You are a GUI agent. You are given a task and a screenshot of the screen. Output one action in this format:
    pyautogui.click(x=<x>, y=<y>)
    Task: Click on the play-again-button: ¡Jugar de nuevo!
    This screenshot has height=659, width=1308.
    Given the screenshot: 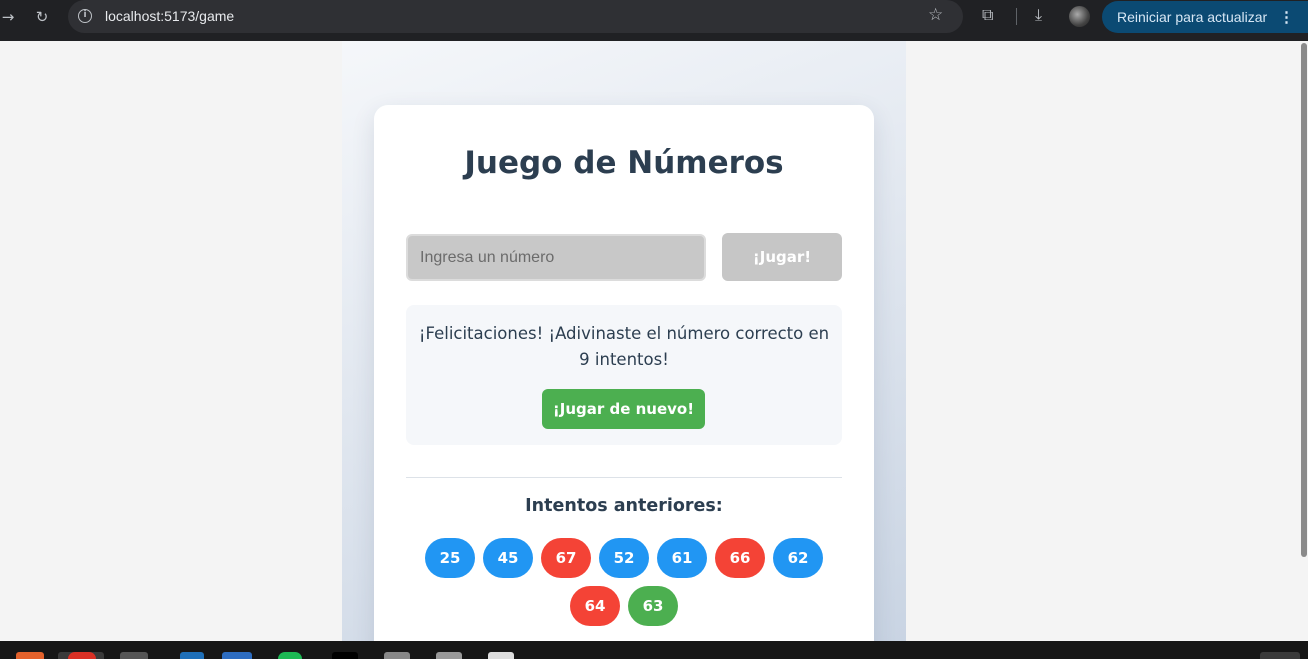 What is the action you would take?
    pyautogui.click(x=623, y=409)
    